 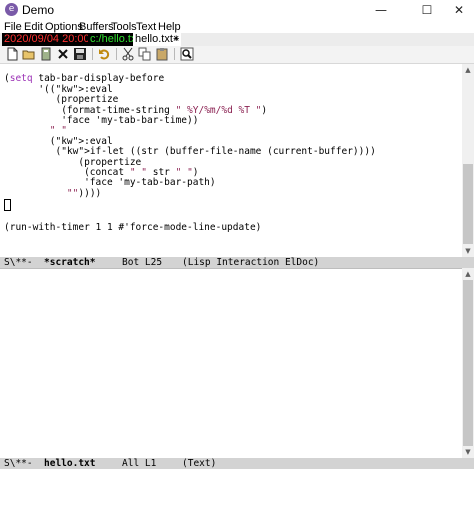 I want to click on bottom-scrollbar: ▲ ▼, so click(x=468, y=363).